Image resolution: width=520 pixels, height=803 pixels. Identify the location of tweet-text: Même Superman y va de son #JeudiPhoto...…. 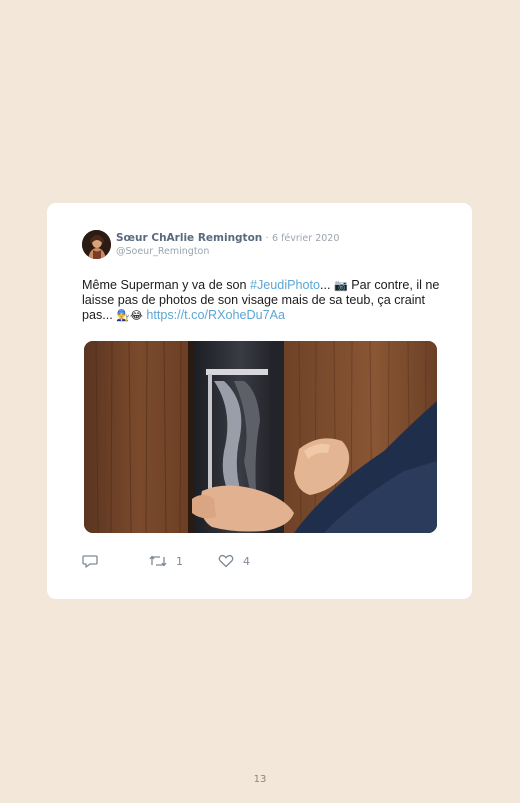
(262, 300).